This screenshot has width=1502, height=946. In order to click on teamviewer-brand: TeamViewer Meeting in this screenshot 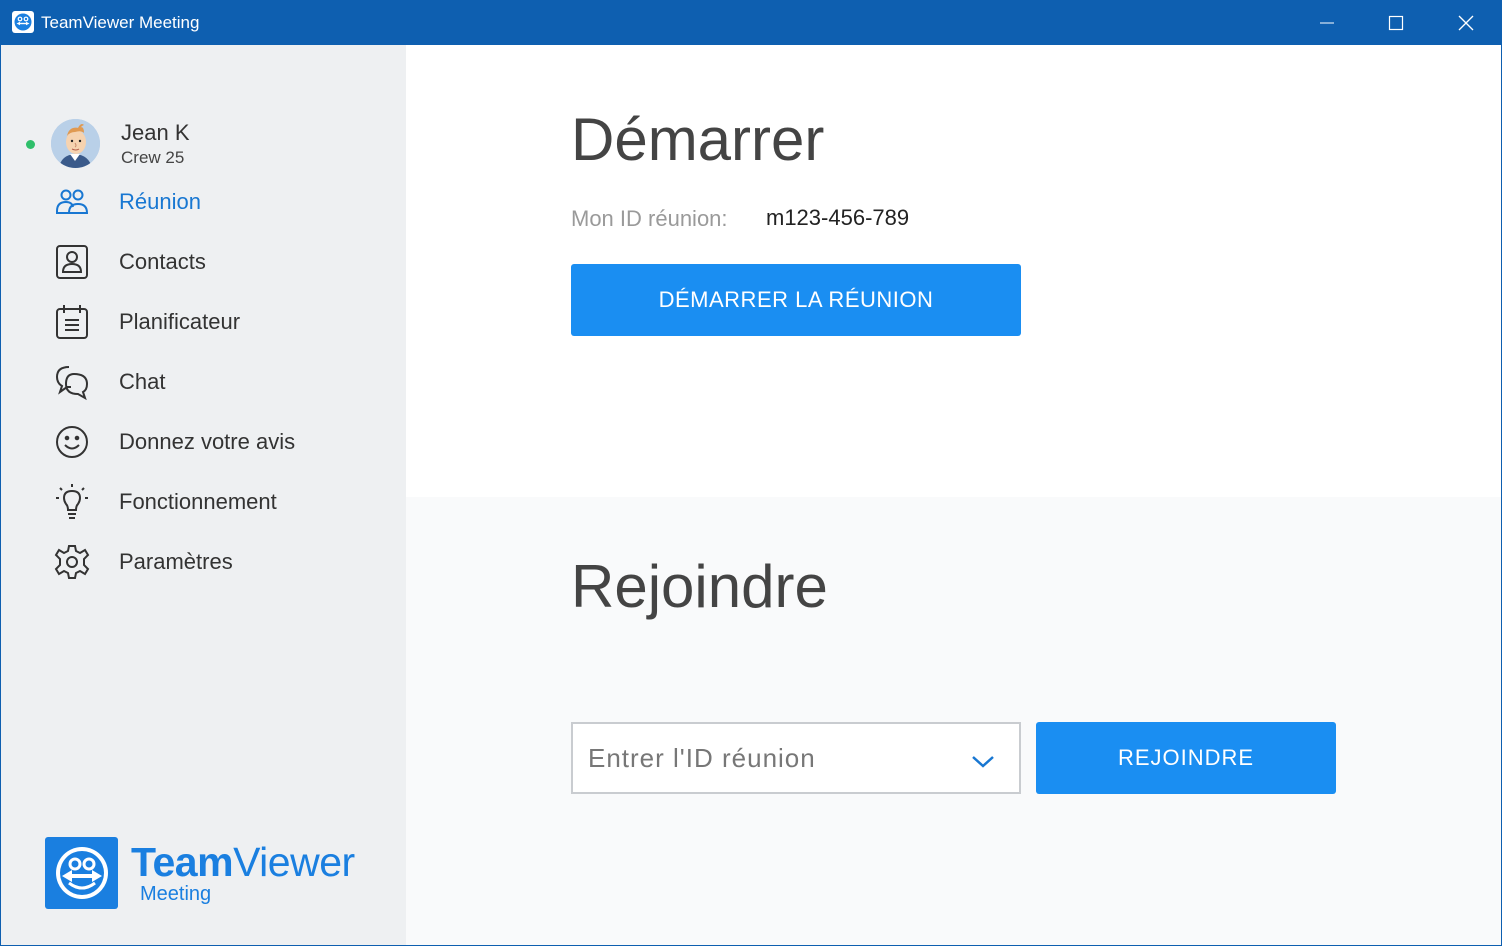, I will do `click(210, 873)`.